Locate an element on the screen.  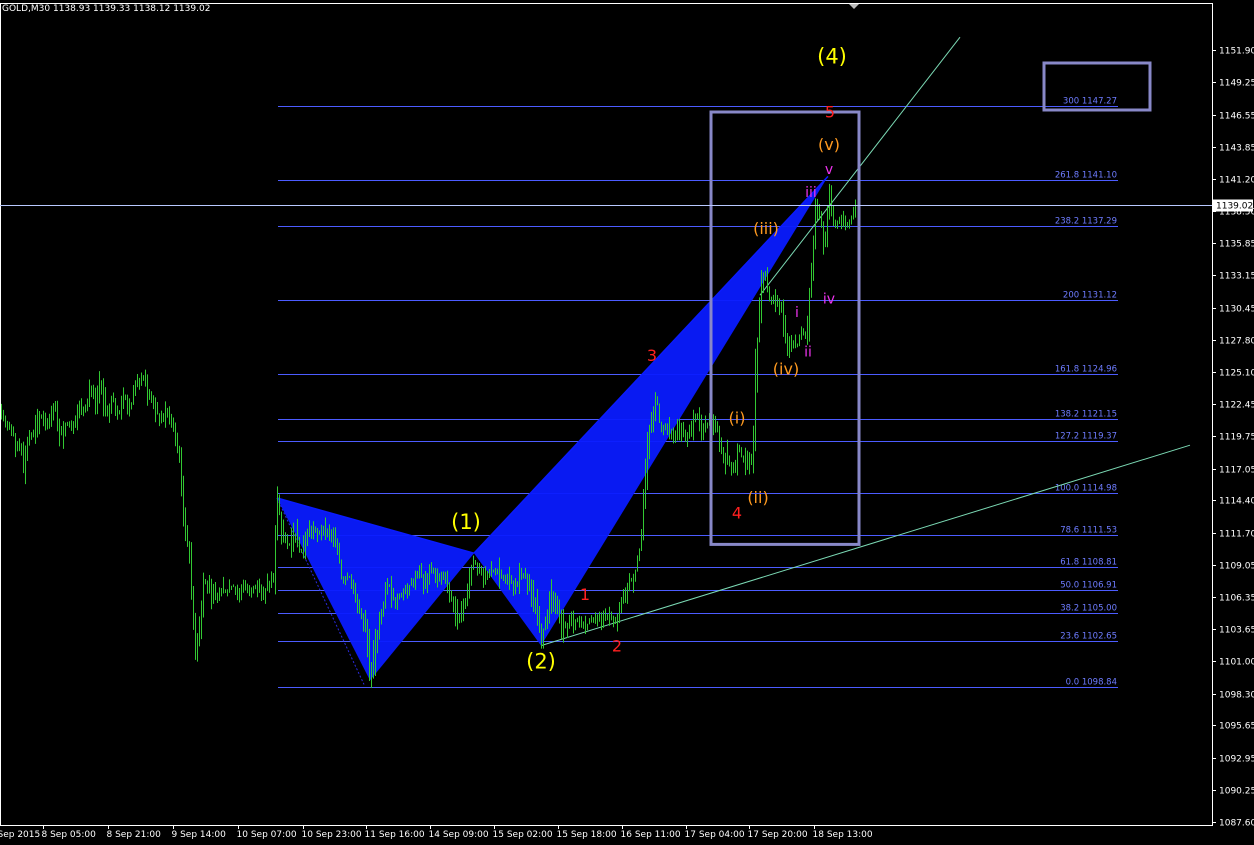
fib-level-label: 61.8 1108.81 is located at coordinates (1088, 563).